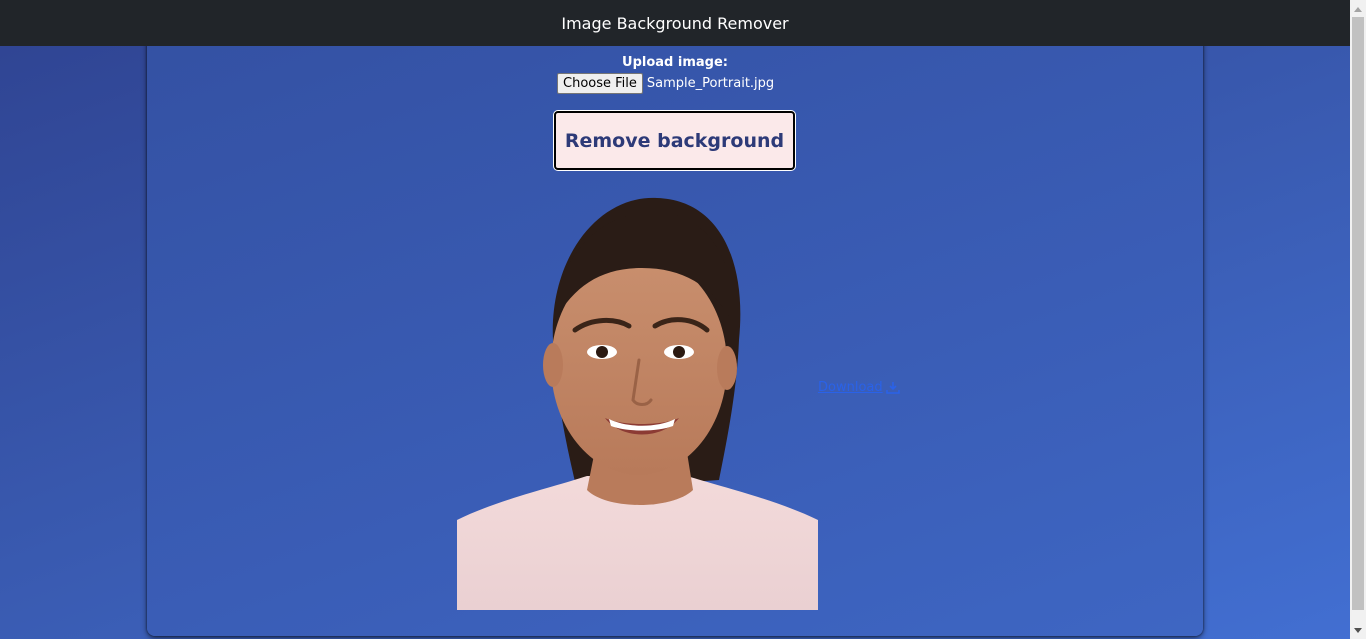 This screenshot has width=1366, height=639. I want to click on download-icon, so click(892, 388).